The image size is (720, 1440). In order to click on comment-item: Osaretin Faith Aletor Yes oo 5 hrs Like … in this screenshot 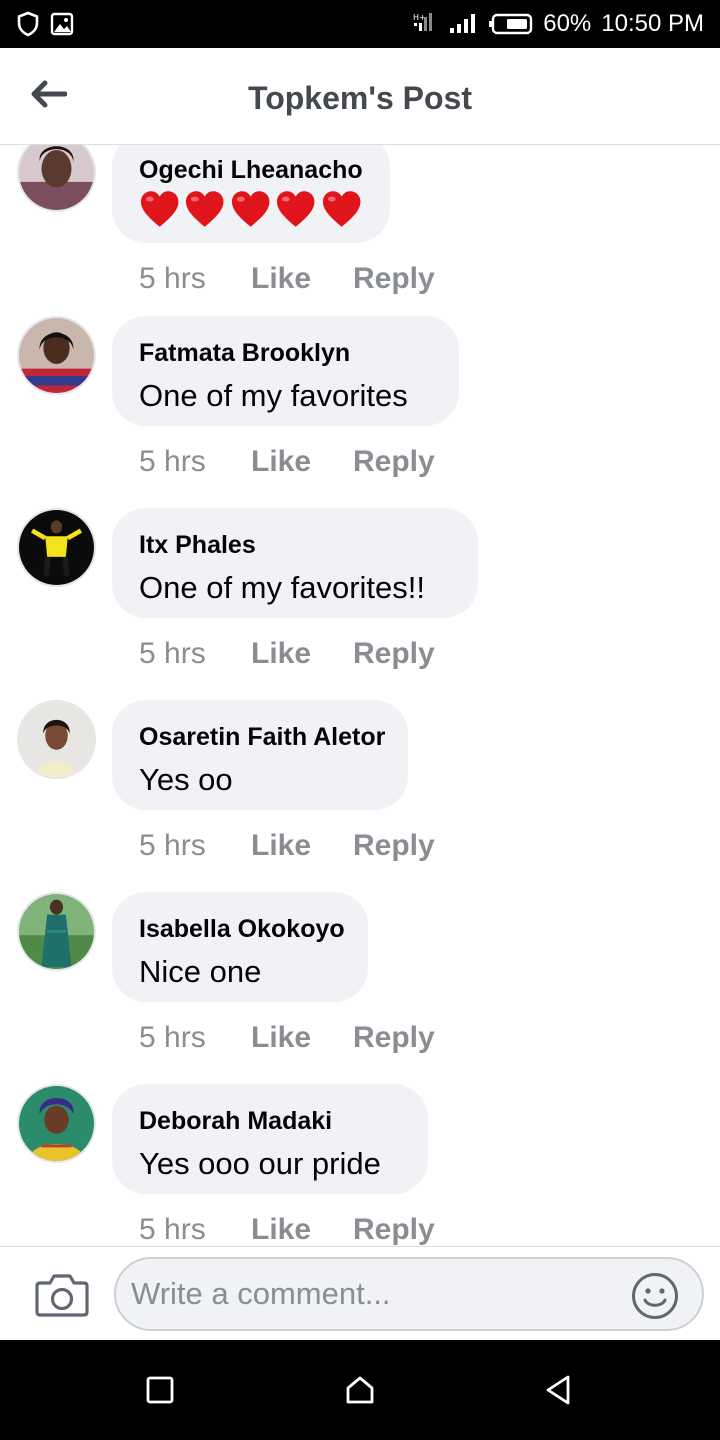, I will do `click(360, 796)`.